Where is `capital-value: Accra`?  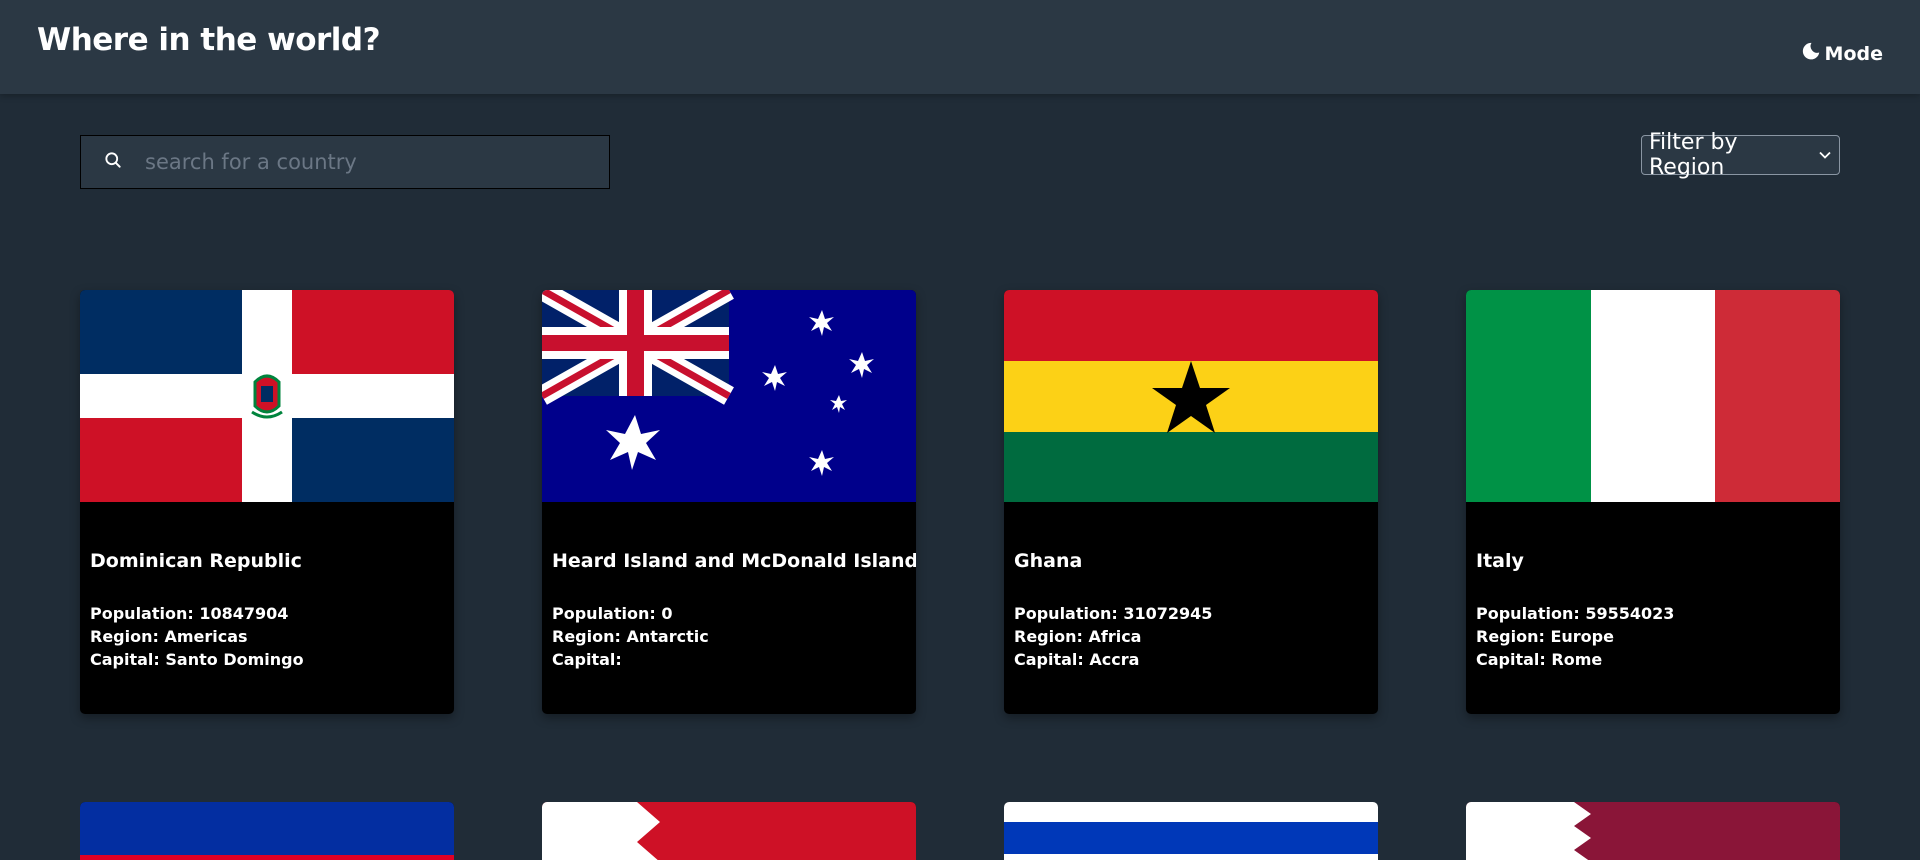
capital-value: Accra is located at coordinates (1114, 659).